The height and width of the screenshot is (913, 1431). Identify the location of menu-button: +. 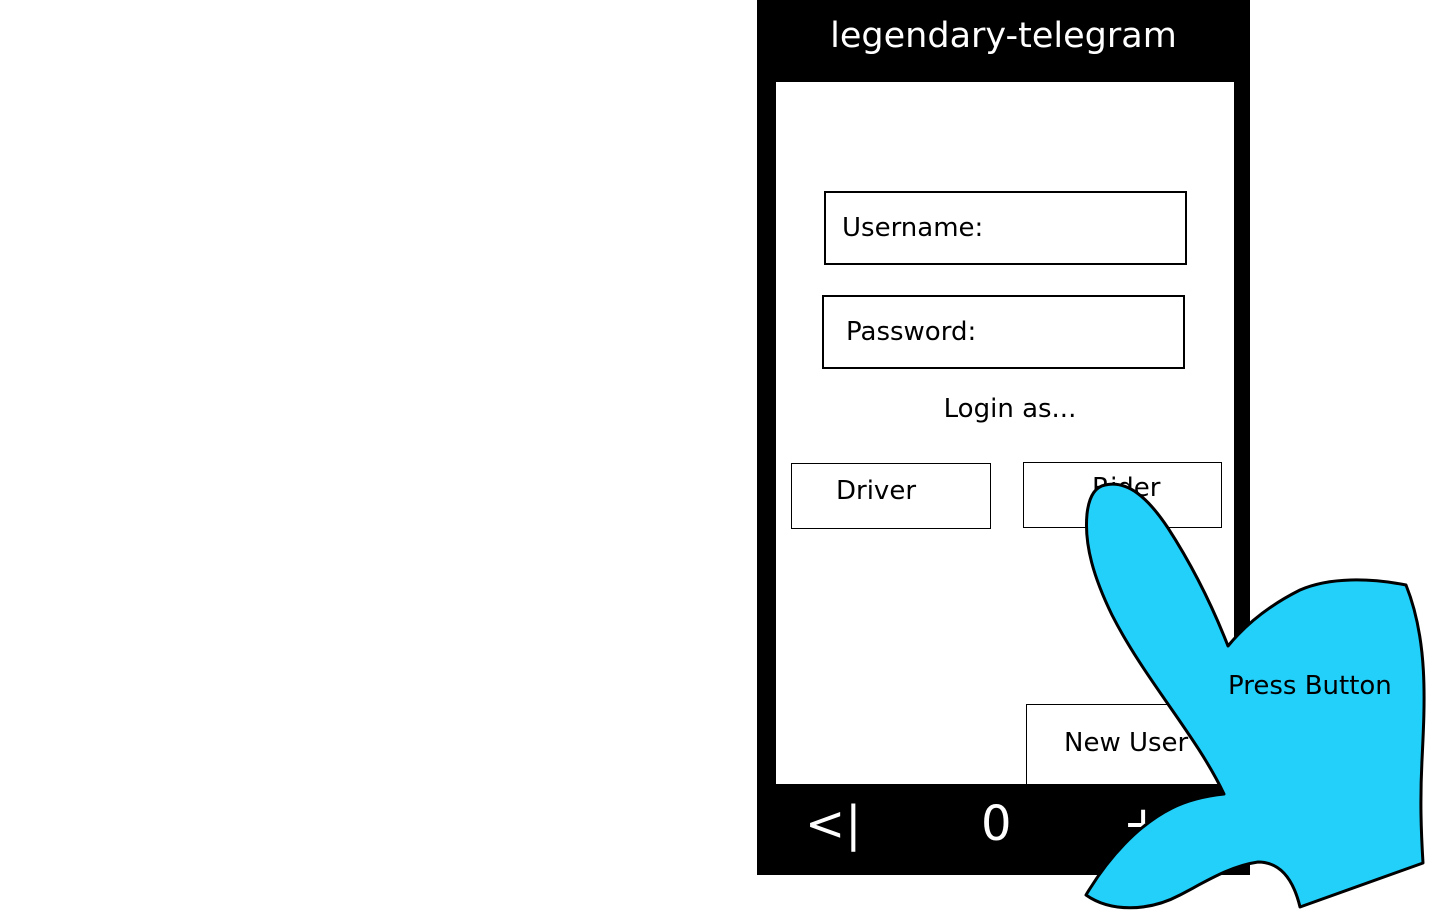
(1143, 824).